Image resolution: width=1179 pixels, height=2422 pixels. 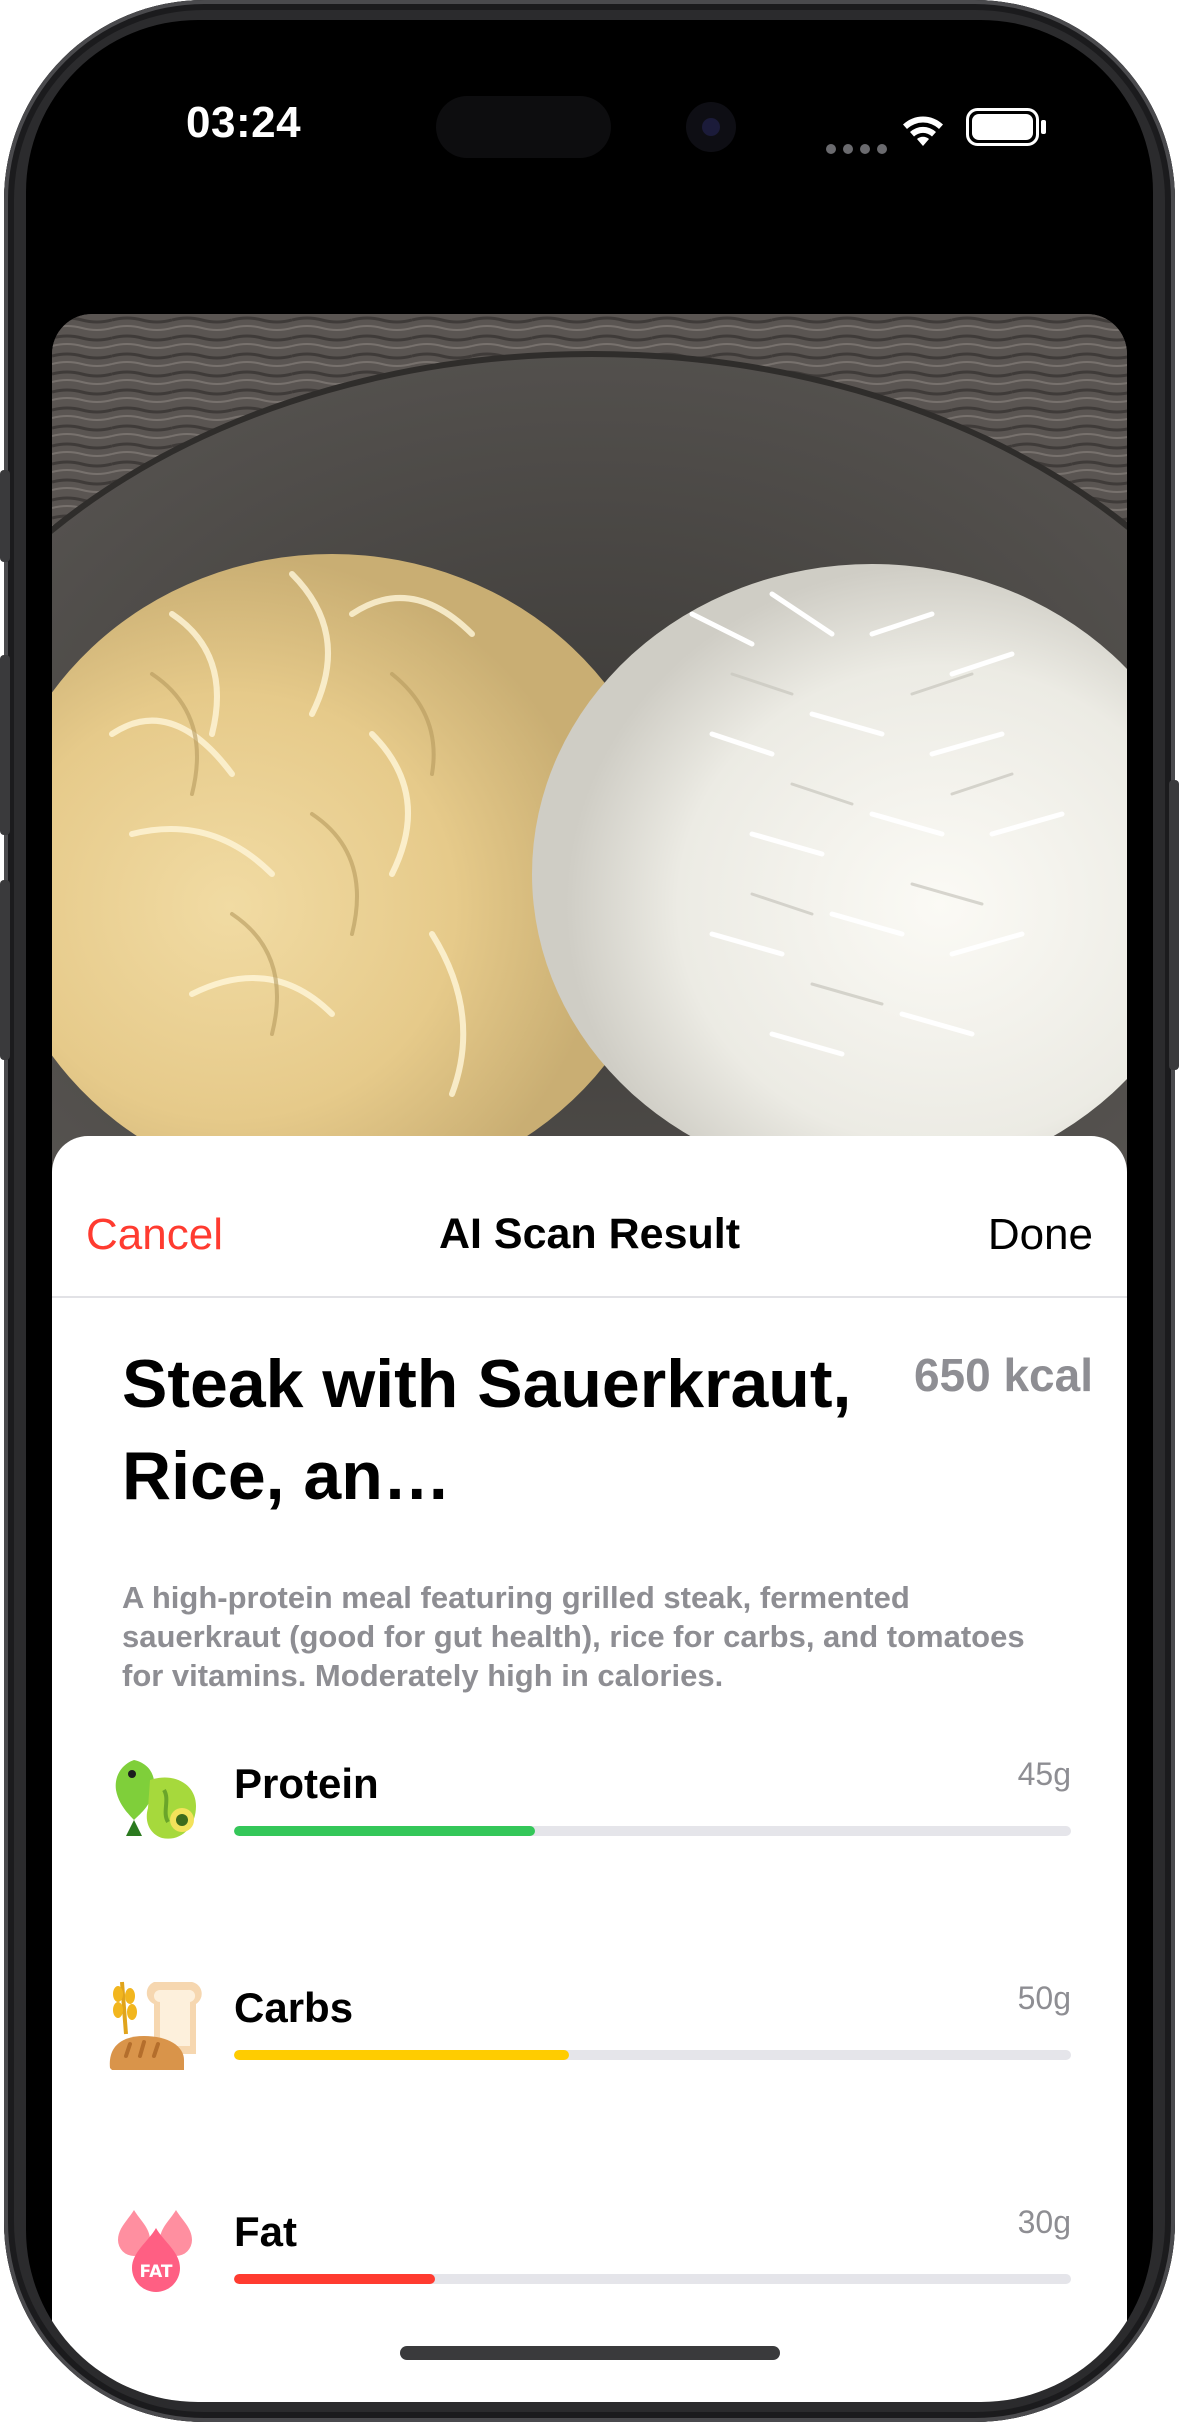 What do you see at coordinates (265, 2231) in the screenshot?
I see `macro-label: Fat` at bounding box center [265, 2231].